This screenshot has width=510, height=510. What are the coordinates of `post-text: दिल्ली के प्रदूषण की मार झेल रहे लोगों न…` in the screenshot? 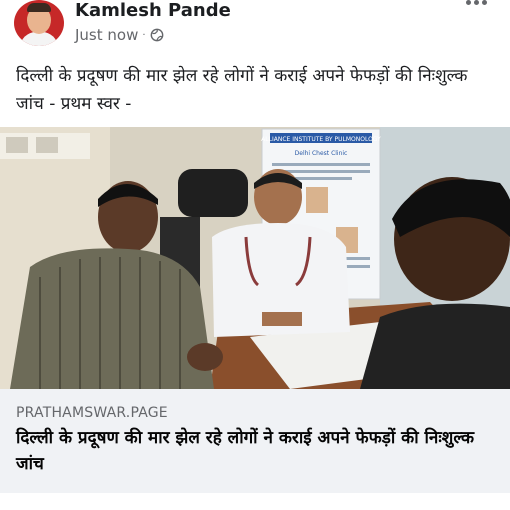 It's located at (242, 90).